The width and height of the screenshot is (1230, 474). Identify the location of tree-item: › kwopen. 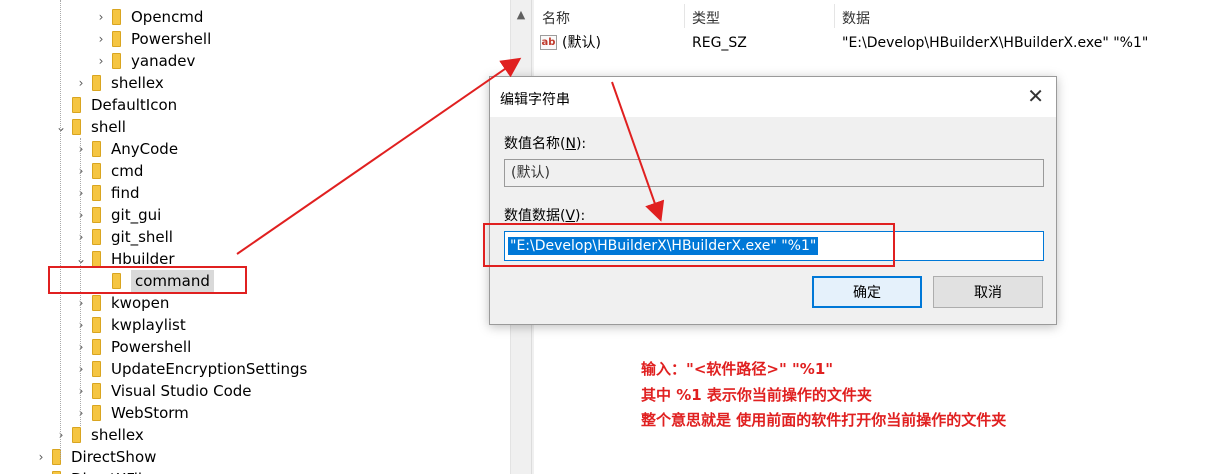
(122, 303).